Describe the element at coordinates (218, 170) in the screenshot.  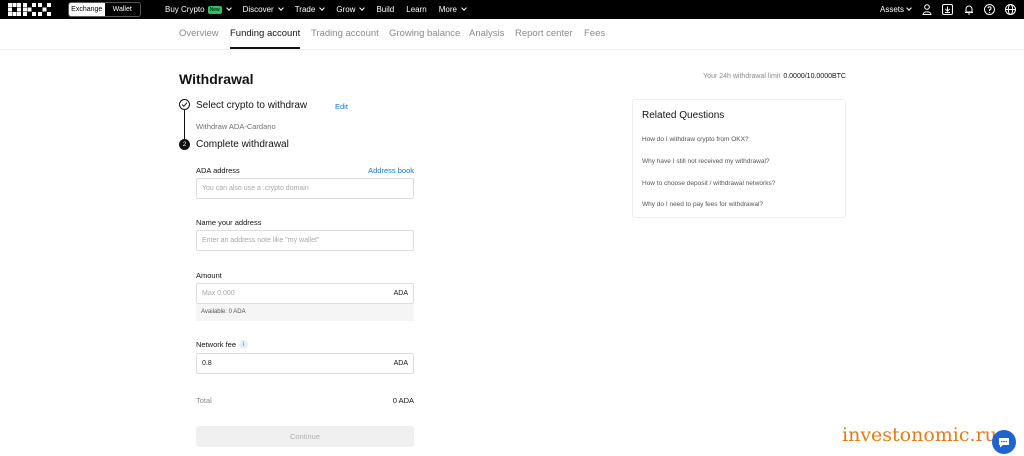
I see `address-label: ADA address` at that location.